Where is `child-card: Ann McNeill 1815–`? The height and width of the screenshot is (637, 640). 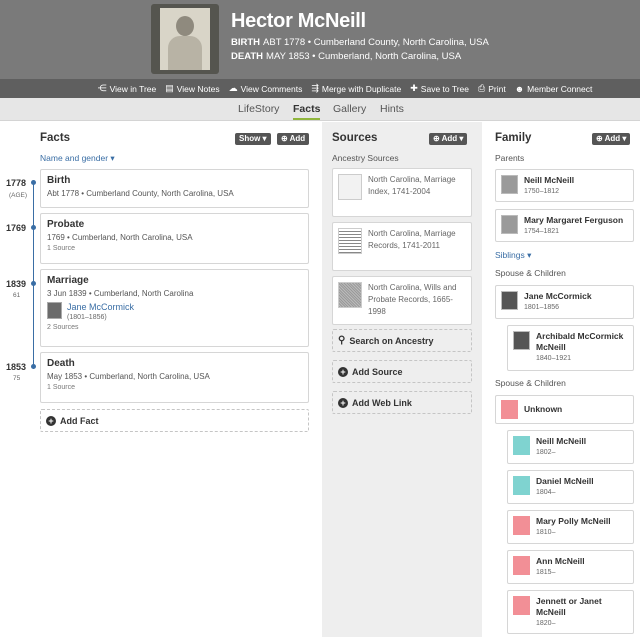 child-card: Ann McNeill 1815– is located at coordinates (570, 567).